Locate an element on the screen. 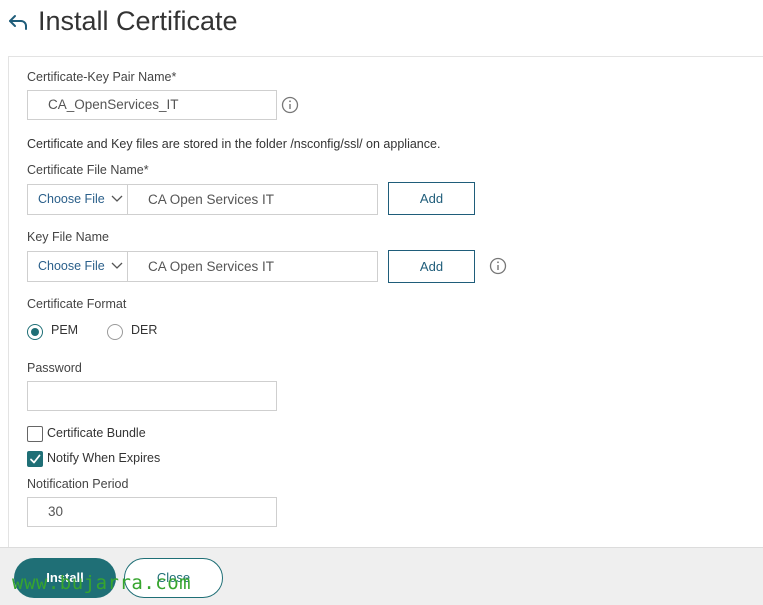  password-input is located at coordinates (152, 396).